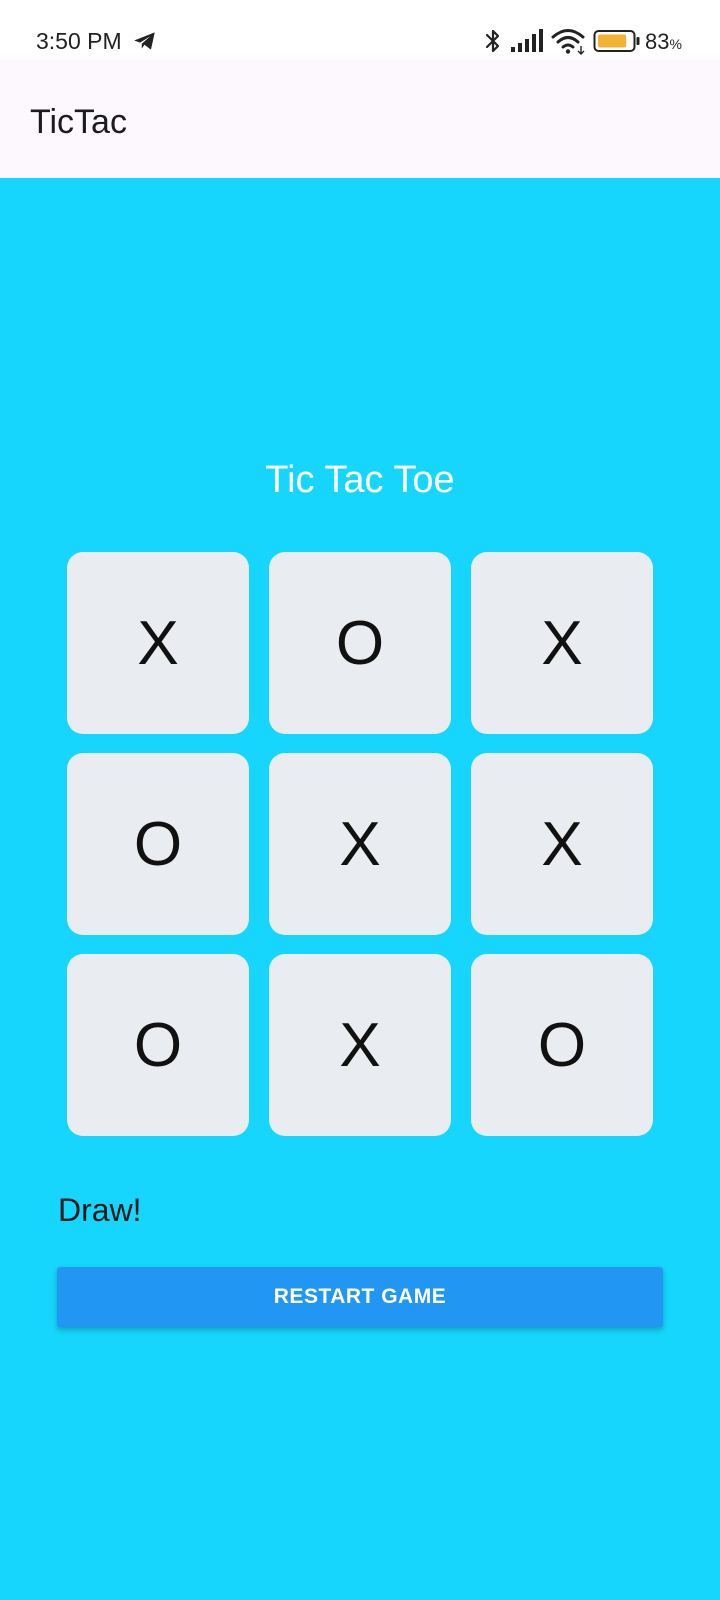  Describe the element at coordinates (568, 42) in the screenshot. I see `wifi-icon` at that location.